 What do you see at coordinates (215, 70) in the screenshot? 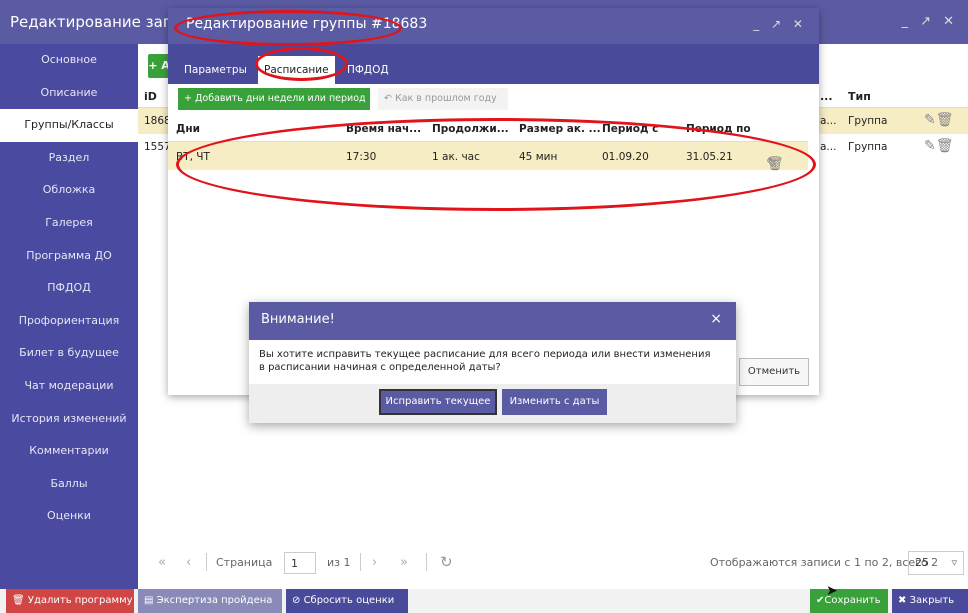
I see `tab-parameters: Параметры` at bounding box center [215, 70].